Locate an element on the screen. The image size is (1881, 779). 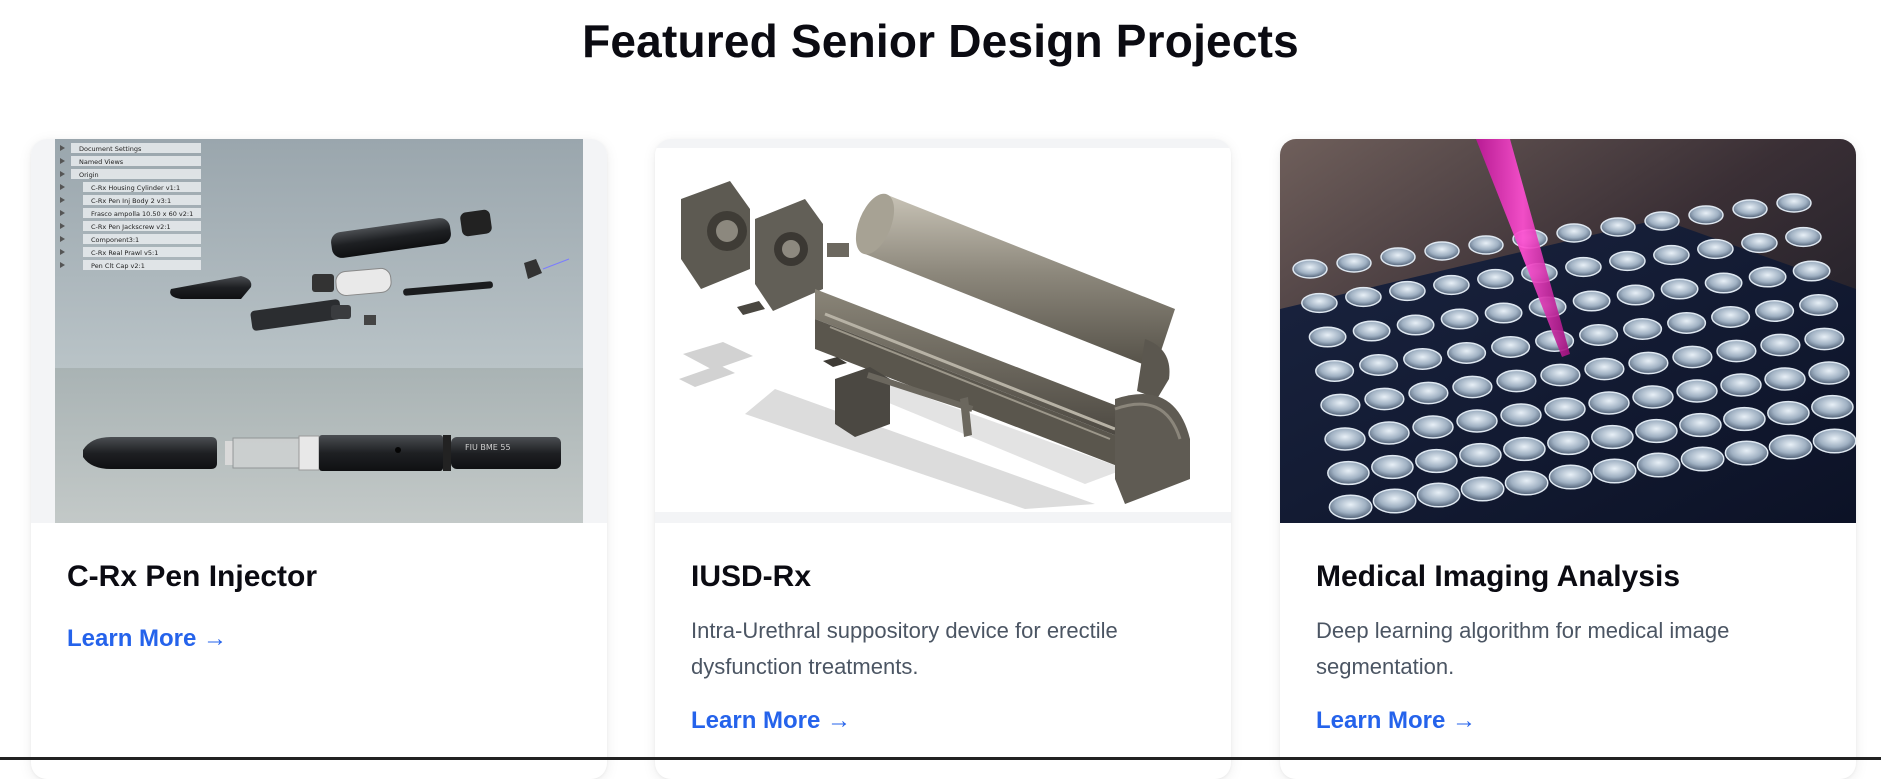
cad-tree-label: Pen Clt Cap v2:1 is located at coordinates (118, 266).